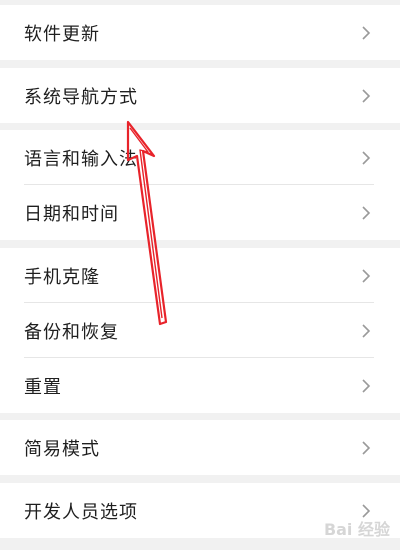 Image resolution: width=400 pixels, height=550 pixels. I want to click on settings-item-label: 语言和输入法, so click(81, 159).